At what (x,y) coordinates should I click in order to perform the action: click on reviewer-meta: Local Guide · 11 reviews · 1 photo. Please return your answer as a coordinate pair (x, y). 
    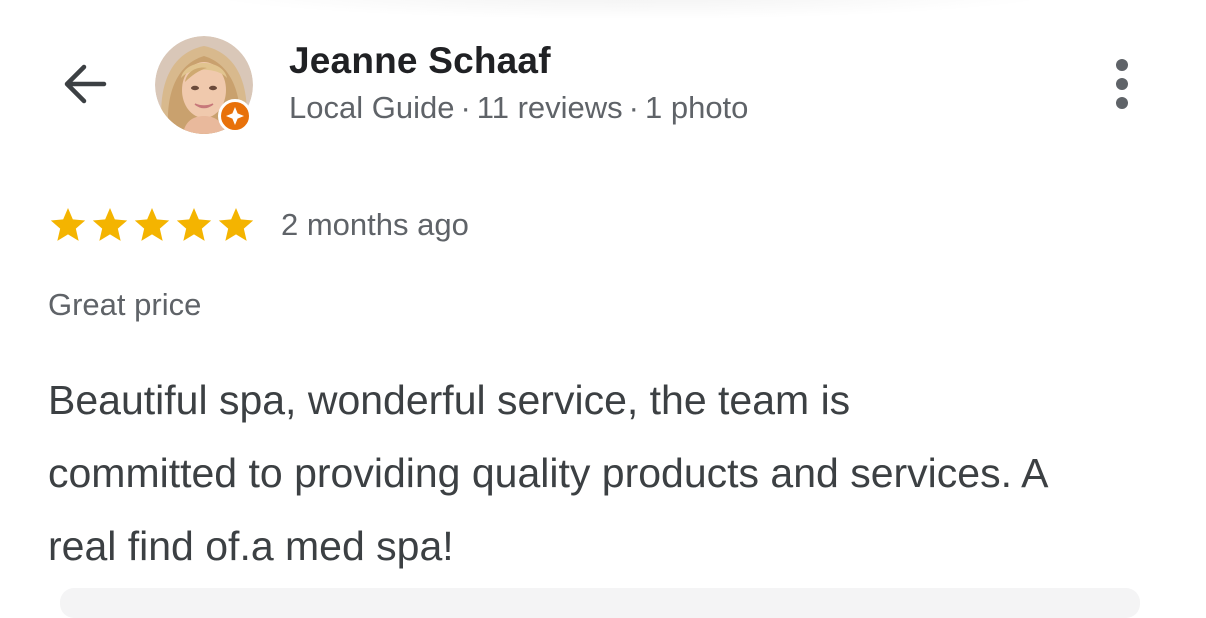
    Looking at the image, I should click on (518, 108).